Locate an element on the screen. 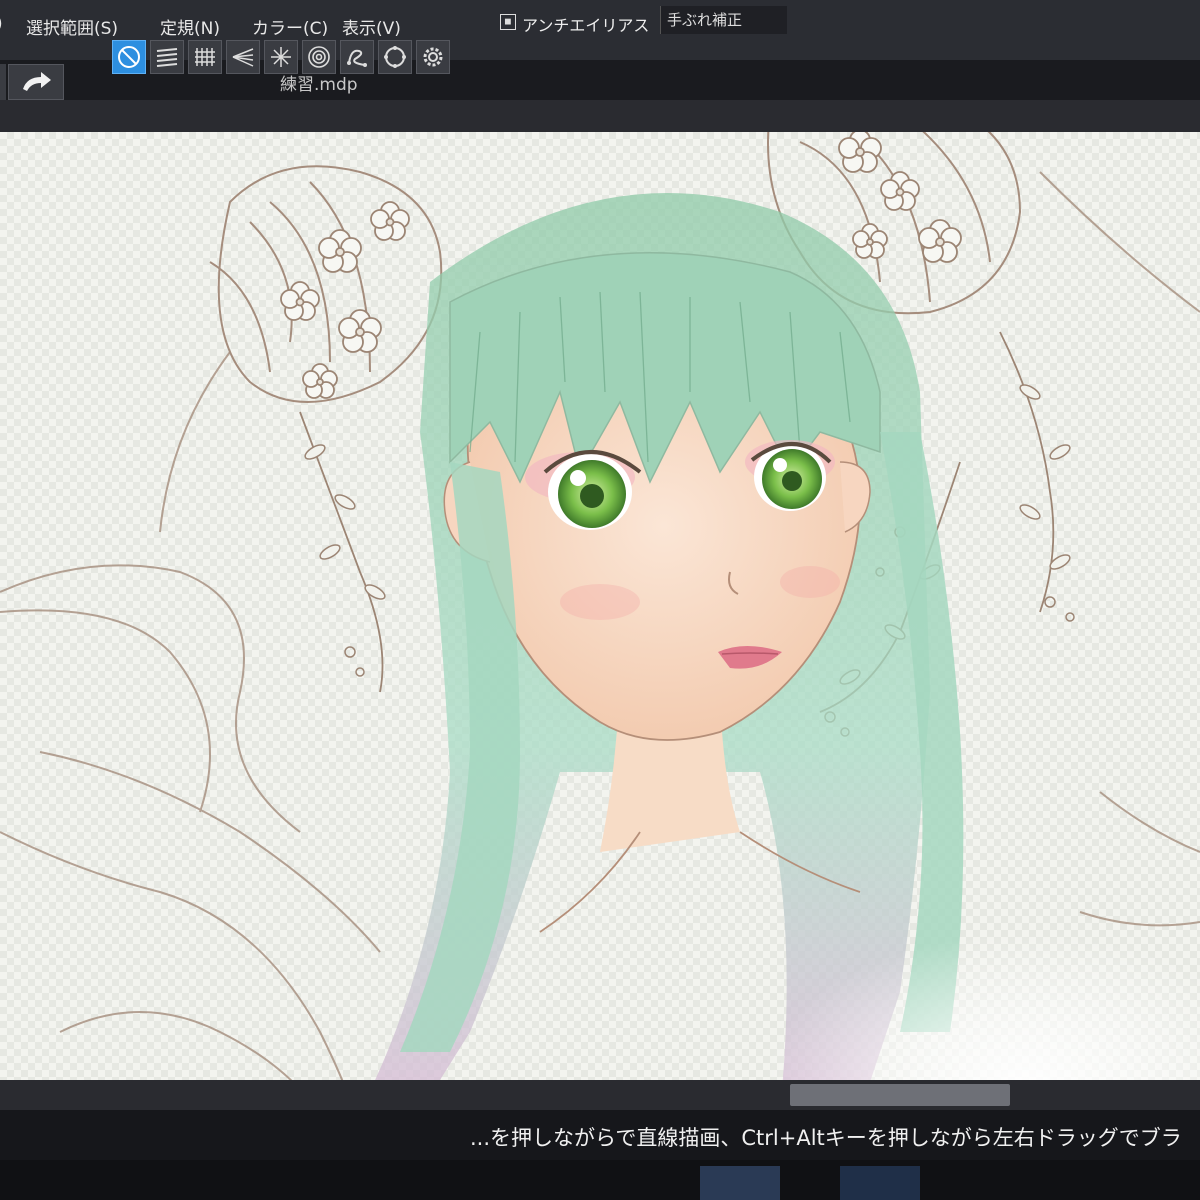 The image size is (1200, 1200). concentric-tool is located at coordinates (319, 57).